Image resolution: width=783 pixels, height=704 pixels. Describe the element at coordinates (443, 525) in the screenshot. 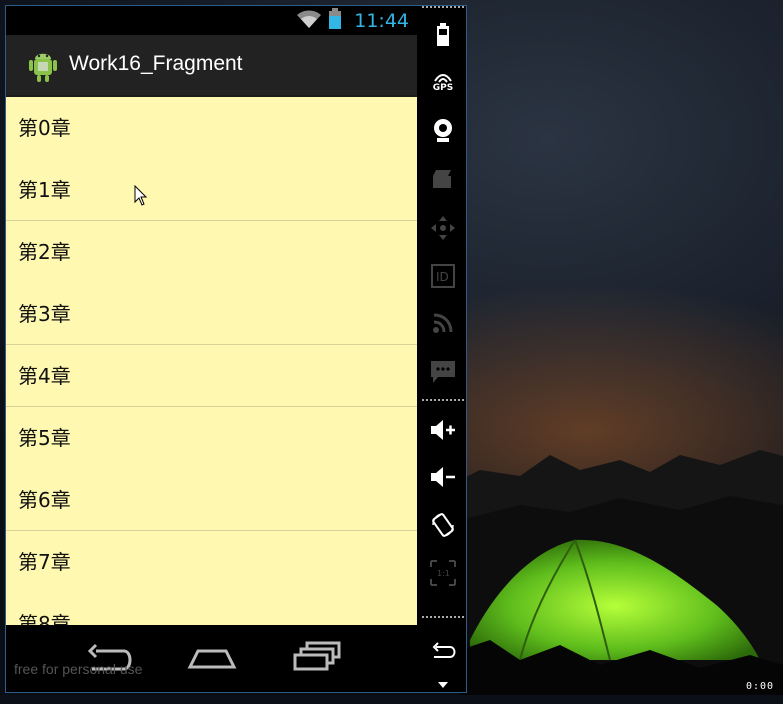

I see `rotate-icon` at that location.